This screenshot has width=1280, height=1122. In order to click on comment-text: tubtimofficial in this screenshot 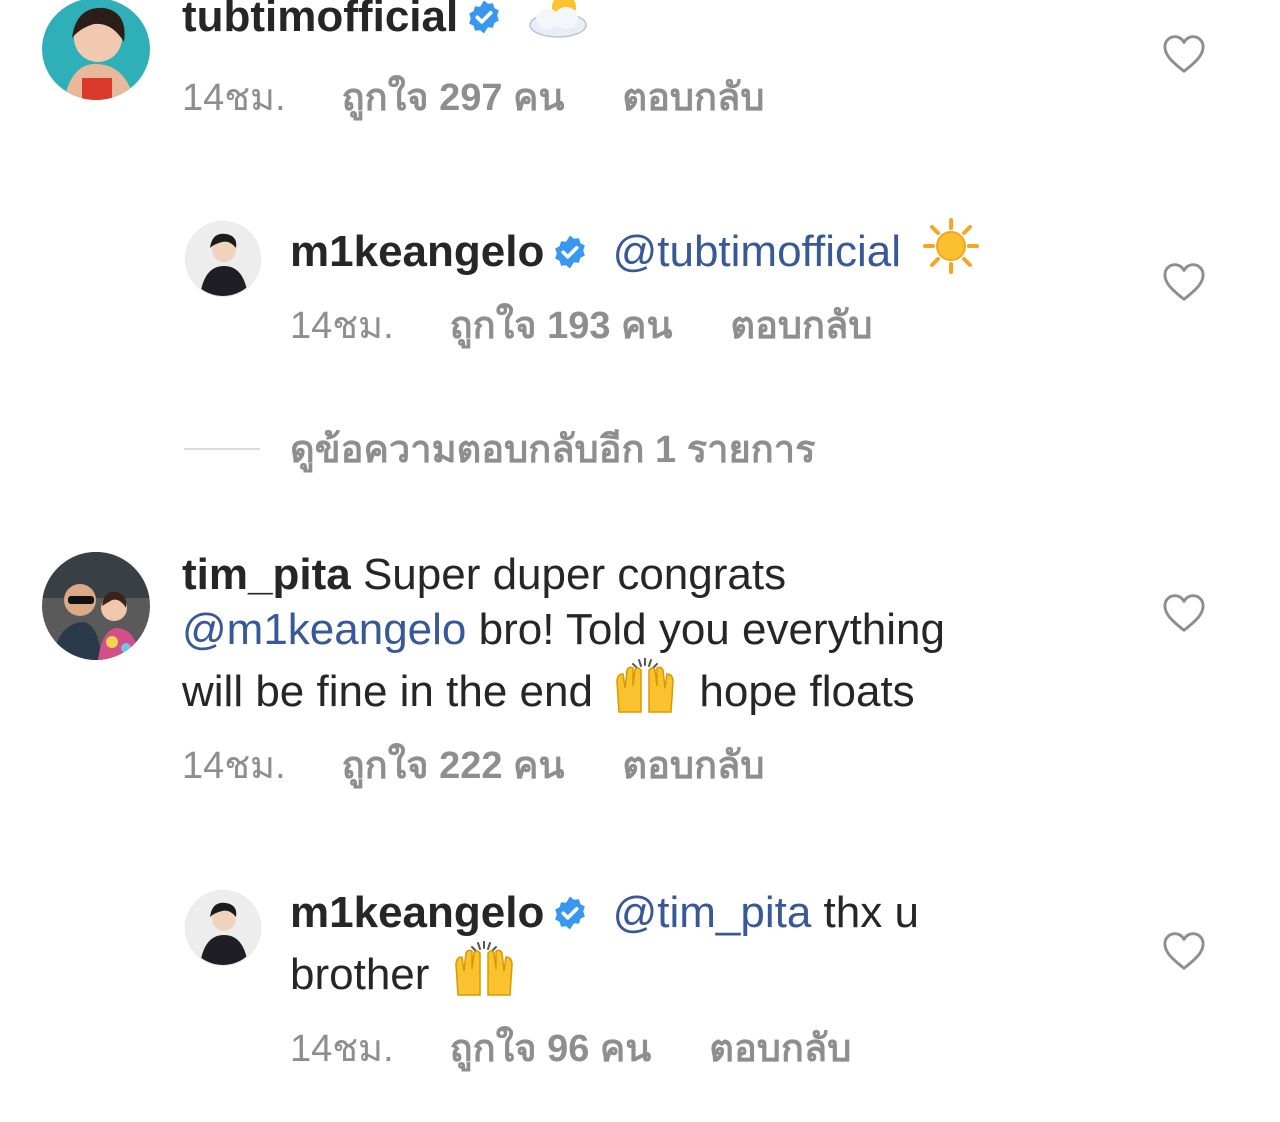, I will do `click(386, 22)`.